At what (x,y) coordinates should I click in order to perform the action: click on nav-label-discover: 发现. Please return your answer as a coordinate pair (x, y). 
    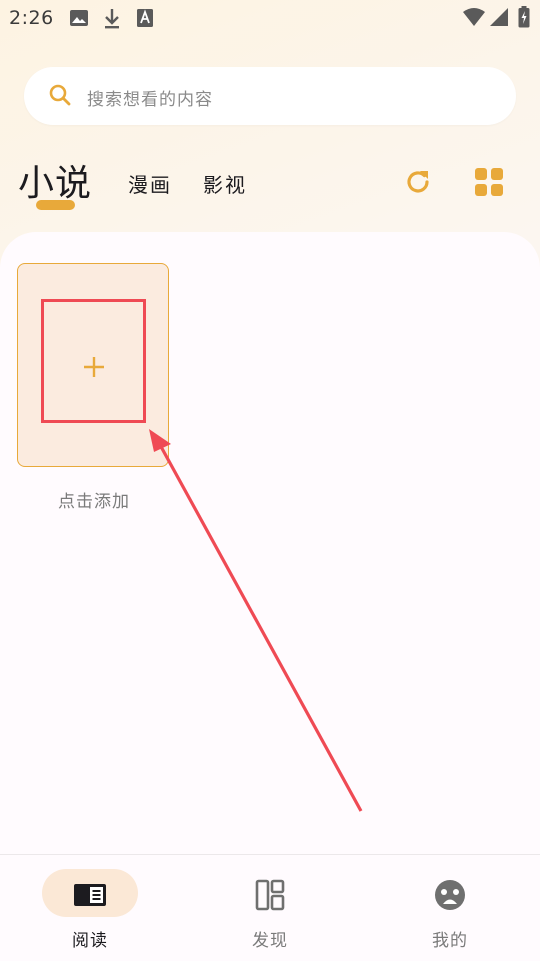
    Looking at the image, I should click on (270, 941).